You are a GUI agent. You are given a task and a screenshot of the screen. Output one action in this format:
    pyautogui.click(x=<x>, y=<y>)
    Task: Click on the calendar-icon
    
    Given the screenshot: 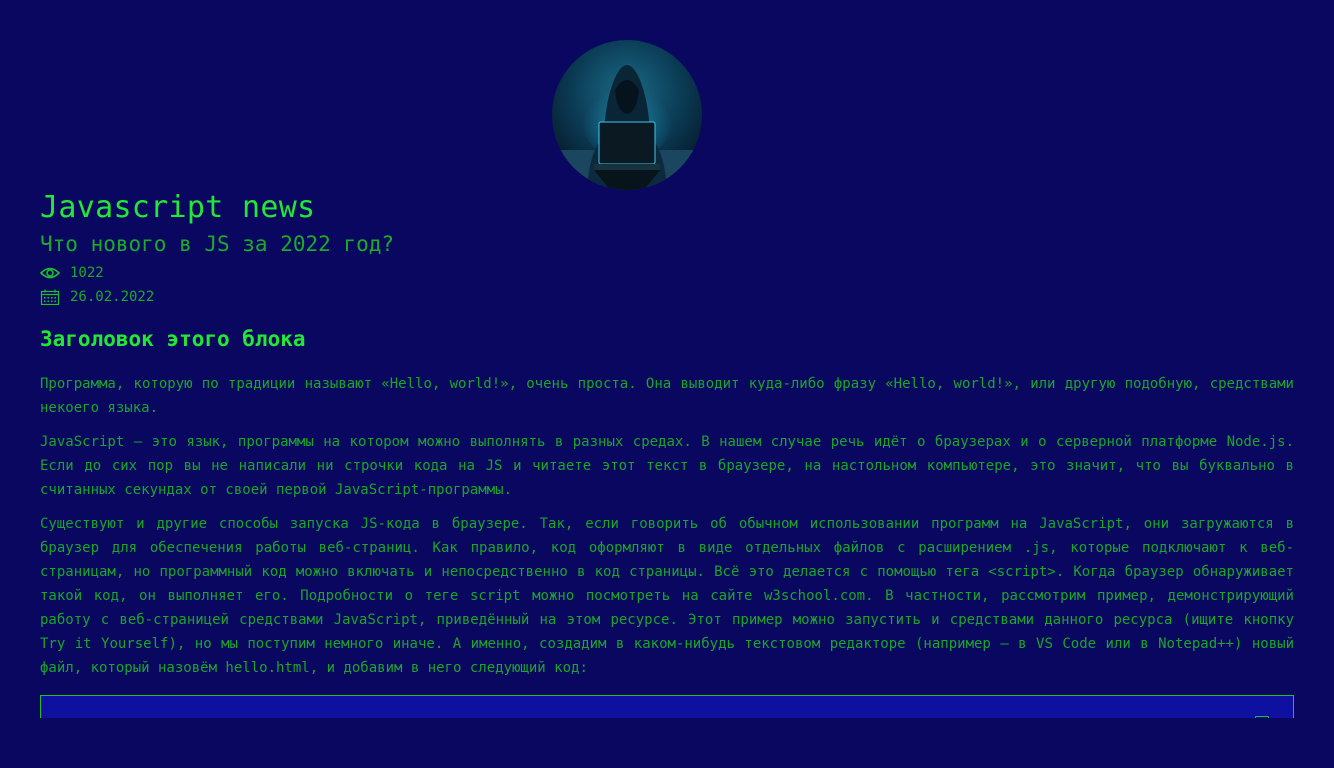 What is the action you would take?
    pyautogui.click(x=50, y=297)
    